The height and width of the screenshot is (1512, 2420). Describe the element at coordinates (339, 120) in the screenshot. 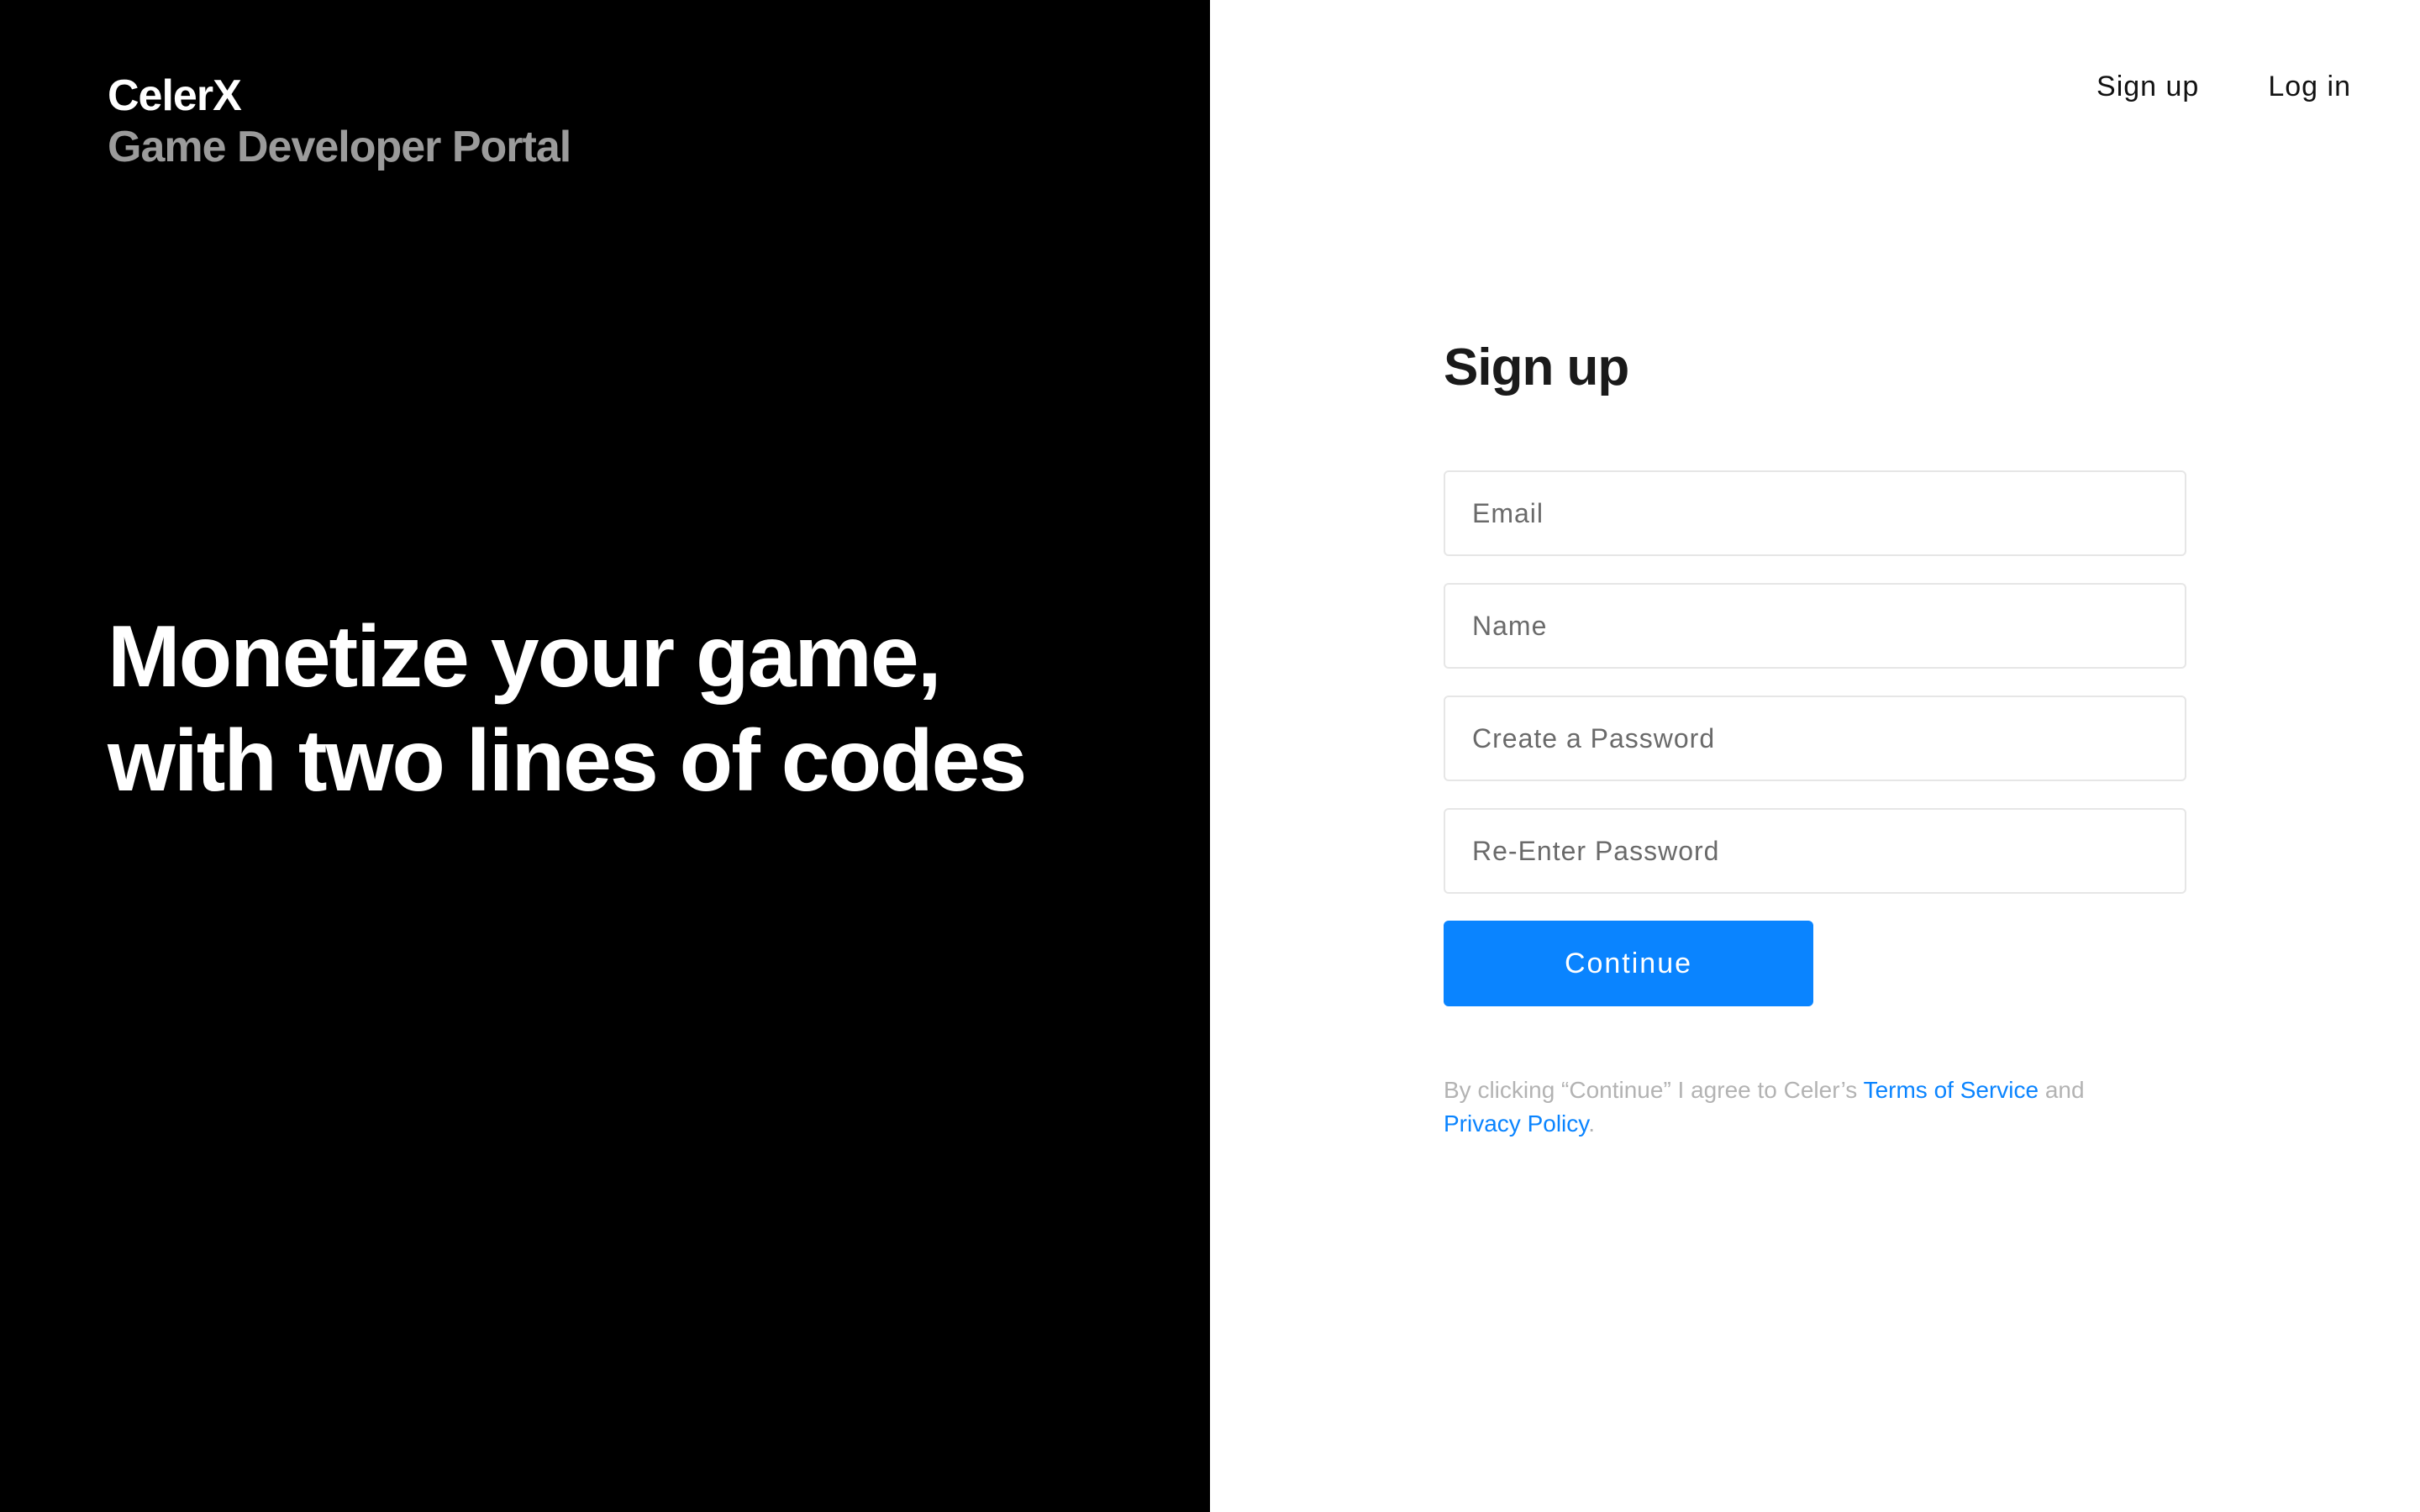

I see `brand-logo: CelerX Game Developer Portal` at that location.